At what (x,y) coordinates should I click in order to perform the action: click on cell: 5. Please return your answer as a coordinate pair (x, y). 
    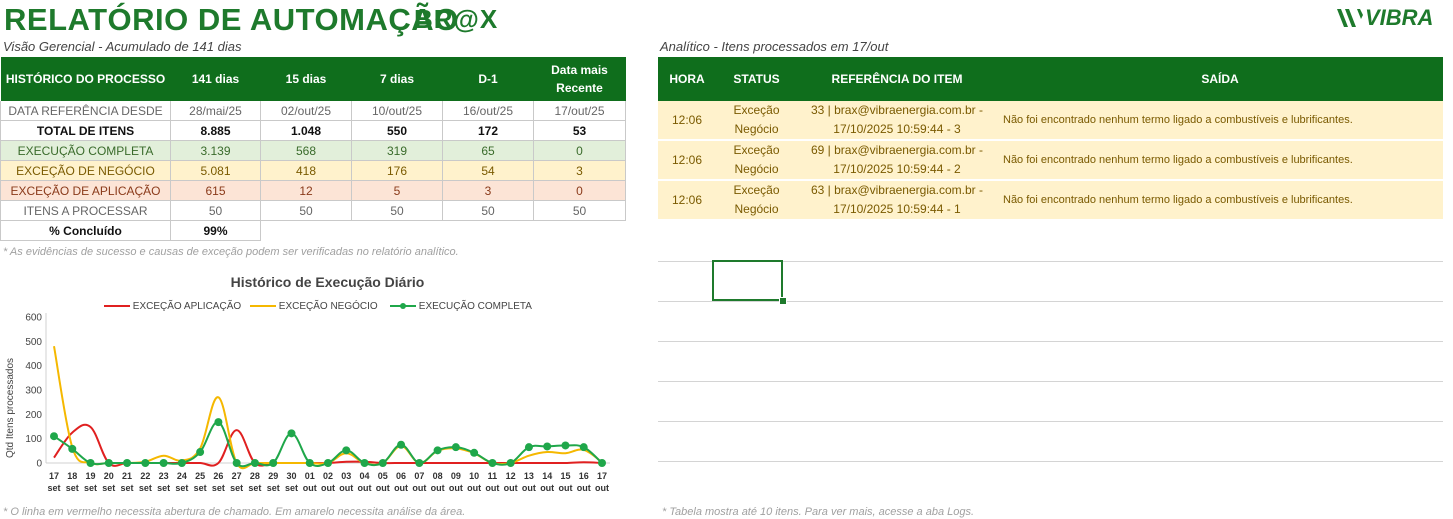
    Looking at the image, I should click on (397, 190).